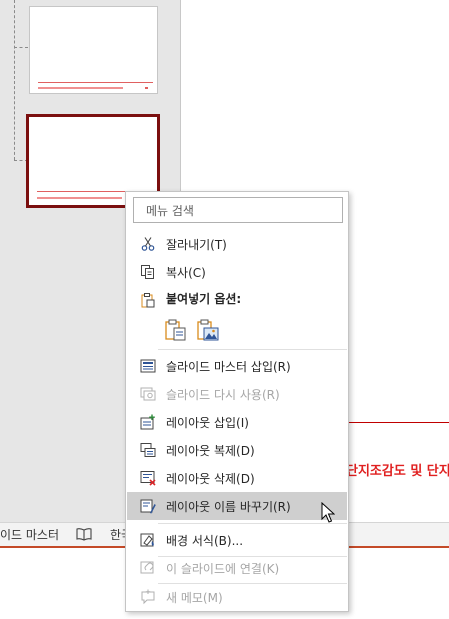 This screenshot has width=449, height=619. I want to click on menu-item-new-comment: 새 메모(M), so click(237, 597).